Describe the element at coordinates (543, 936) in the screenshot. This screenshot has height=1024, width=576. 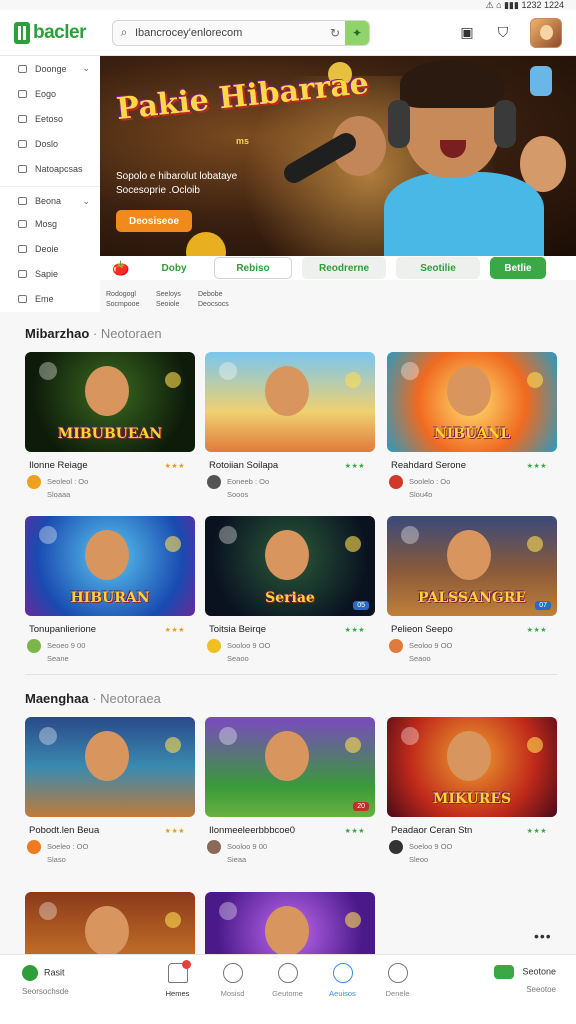
I see `more-options-icon: •••` at that location.